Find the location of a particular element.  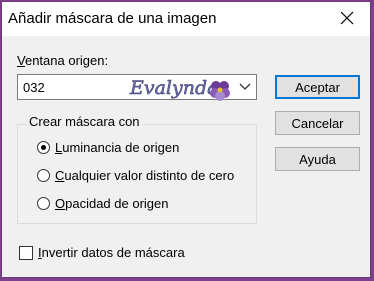

accept-button: Aceptar is located at coordinates (317, 87).